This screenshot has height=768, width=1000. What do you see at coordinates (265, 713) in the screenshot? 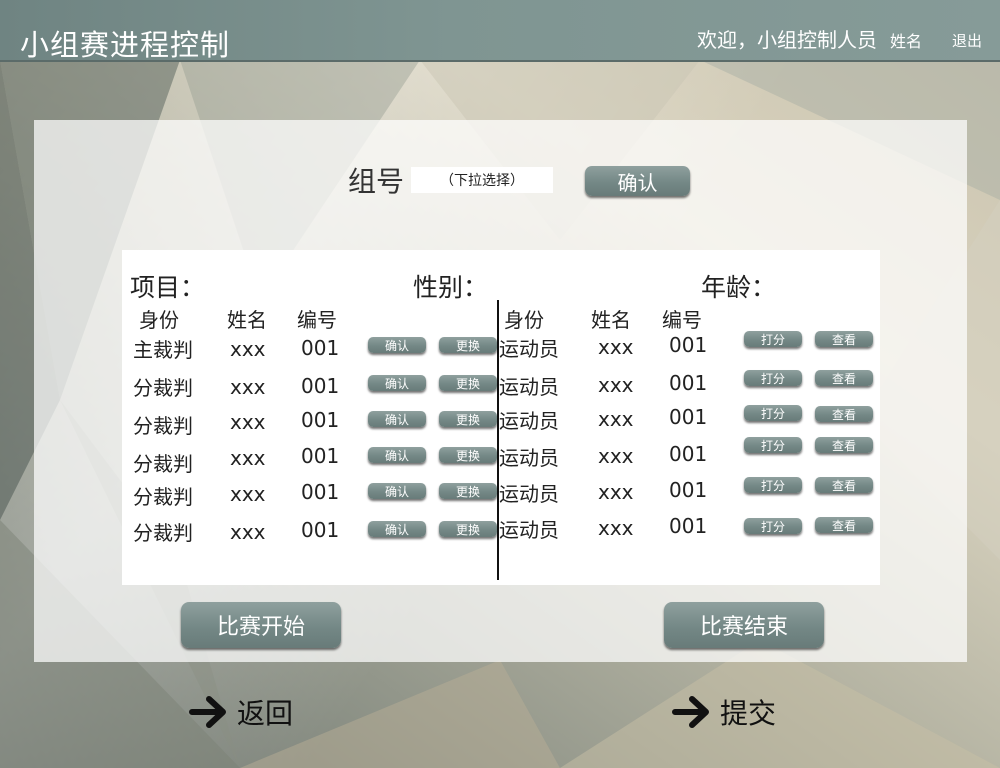
I see `back-label: 返回` at bounding box center [265, 713].